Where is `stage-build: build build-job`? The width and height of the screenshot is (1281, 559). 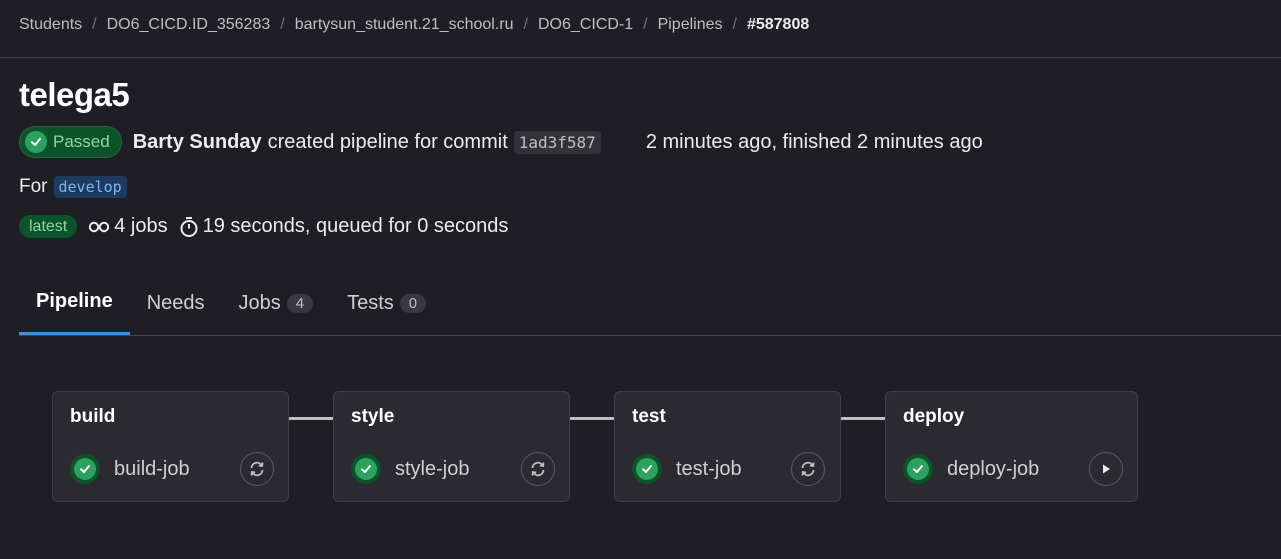
stage-build: build build-job is located at coordinates (170, 446).